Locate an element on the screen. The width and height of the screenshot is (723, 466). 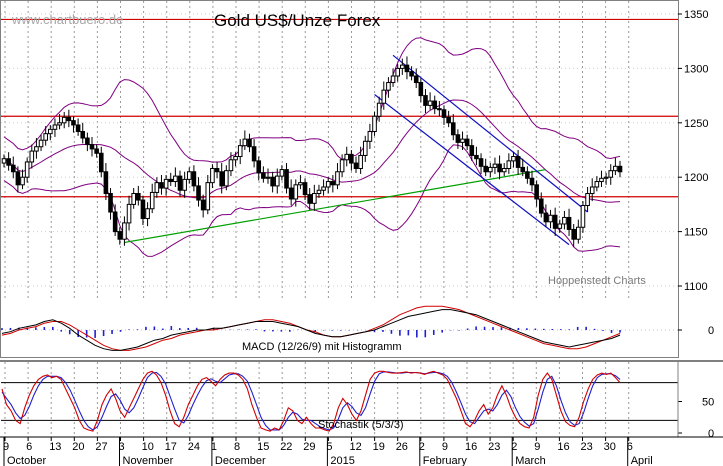
stochastic-tick-label: 0 is located at coordinates (711, 434).